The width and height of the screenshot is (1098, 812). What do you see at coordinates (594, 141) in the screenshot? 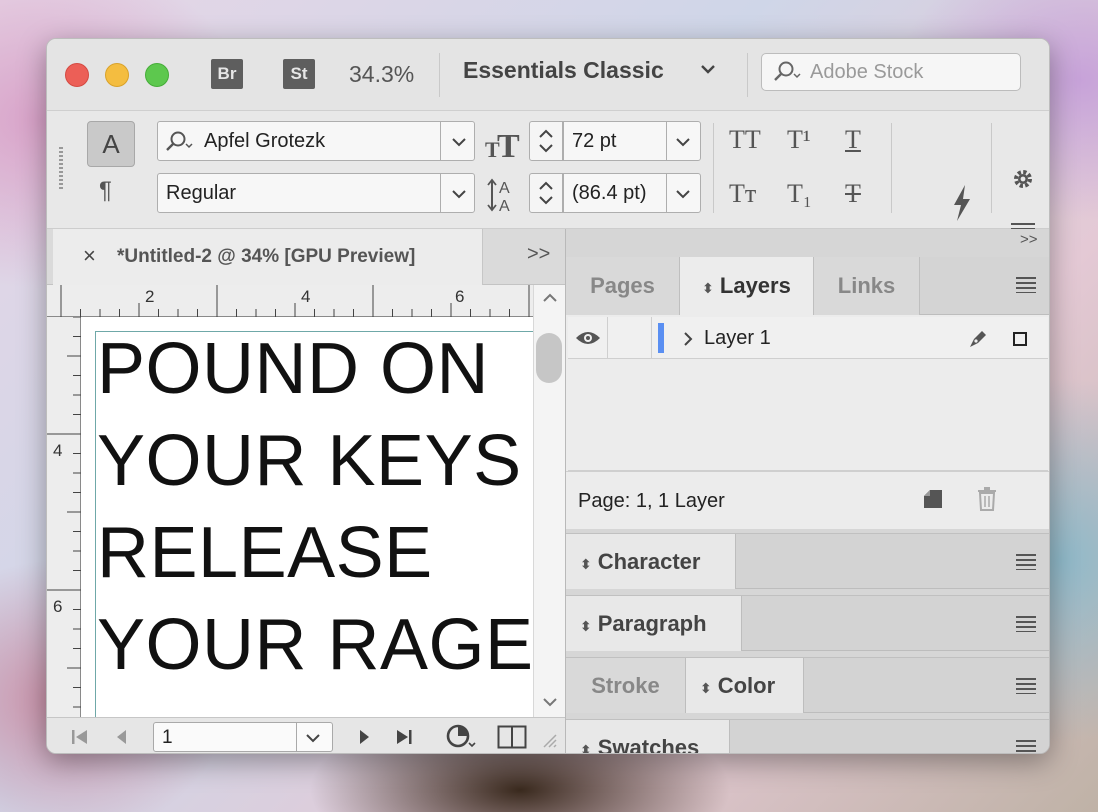
I see `font-size-value: 72 pt` at bounding box center [594, 141].